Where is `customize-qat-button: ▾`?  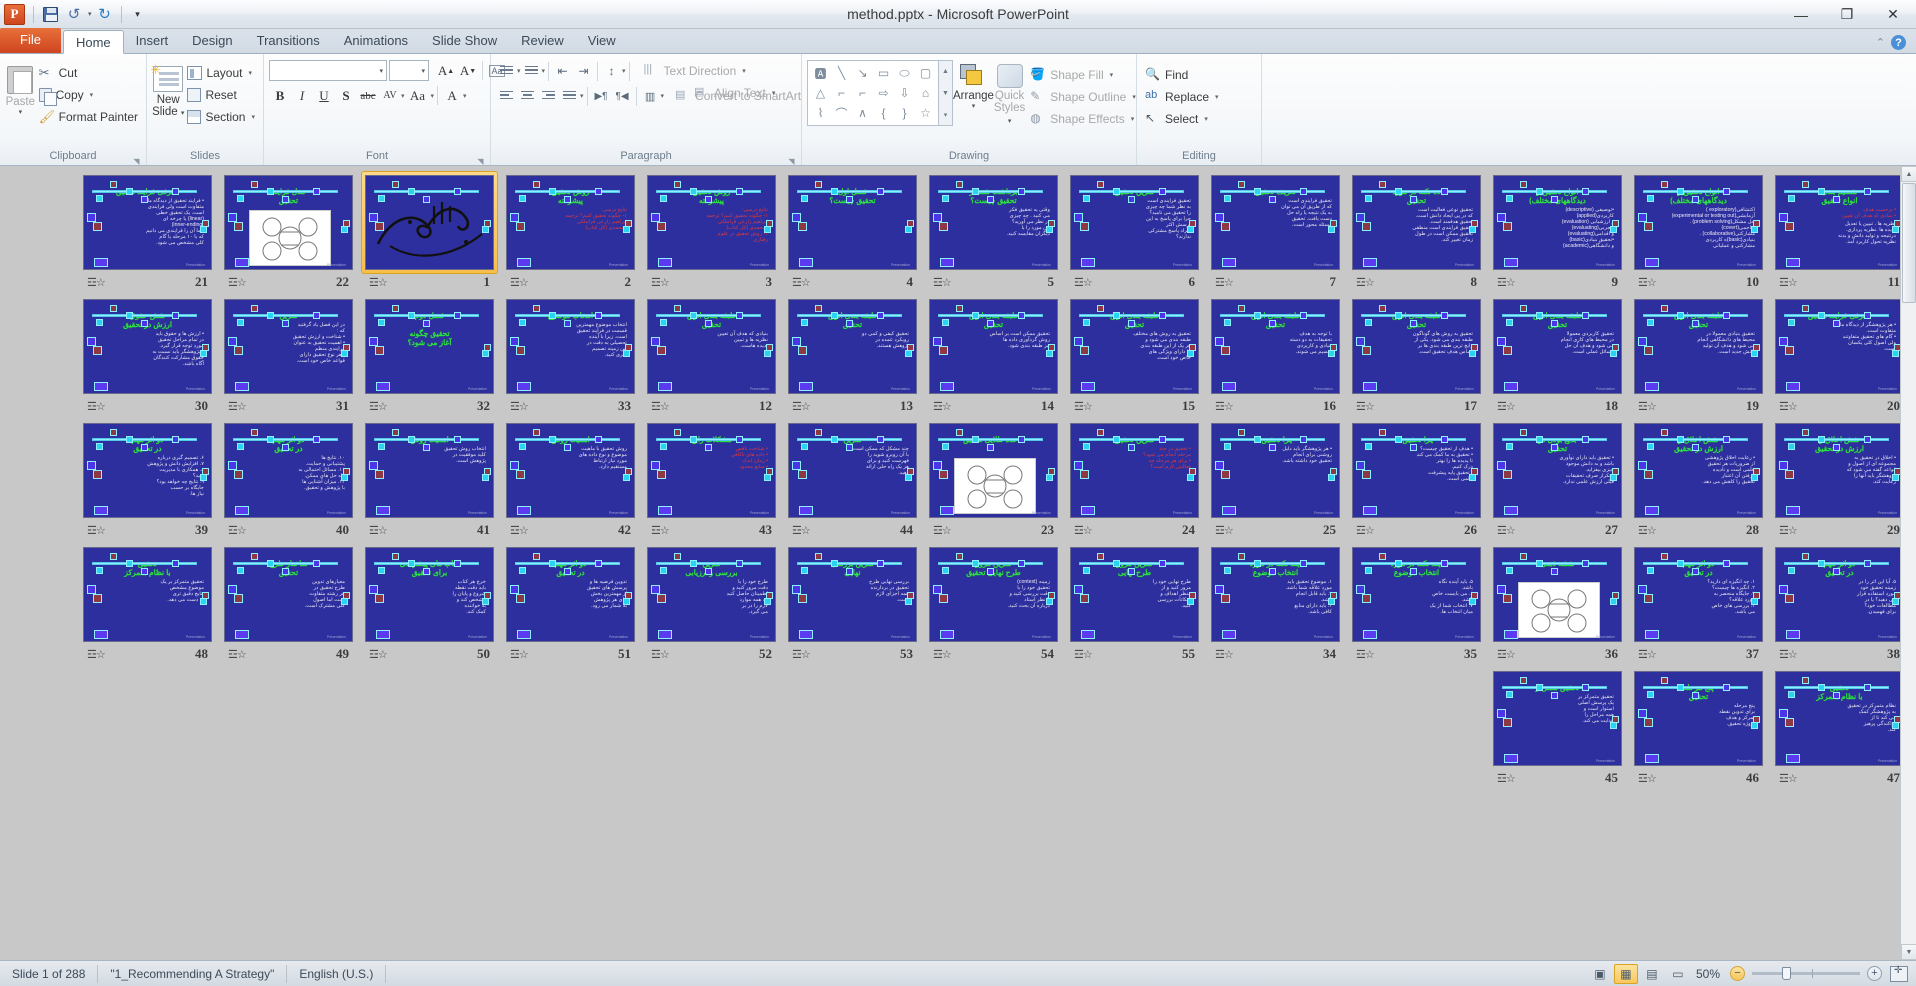
customize-qat-button: ▾ is located at coordinates (138, 14).